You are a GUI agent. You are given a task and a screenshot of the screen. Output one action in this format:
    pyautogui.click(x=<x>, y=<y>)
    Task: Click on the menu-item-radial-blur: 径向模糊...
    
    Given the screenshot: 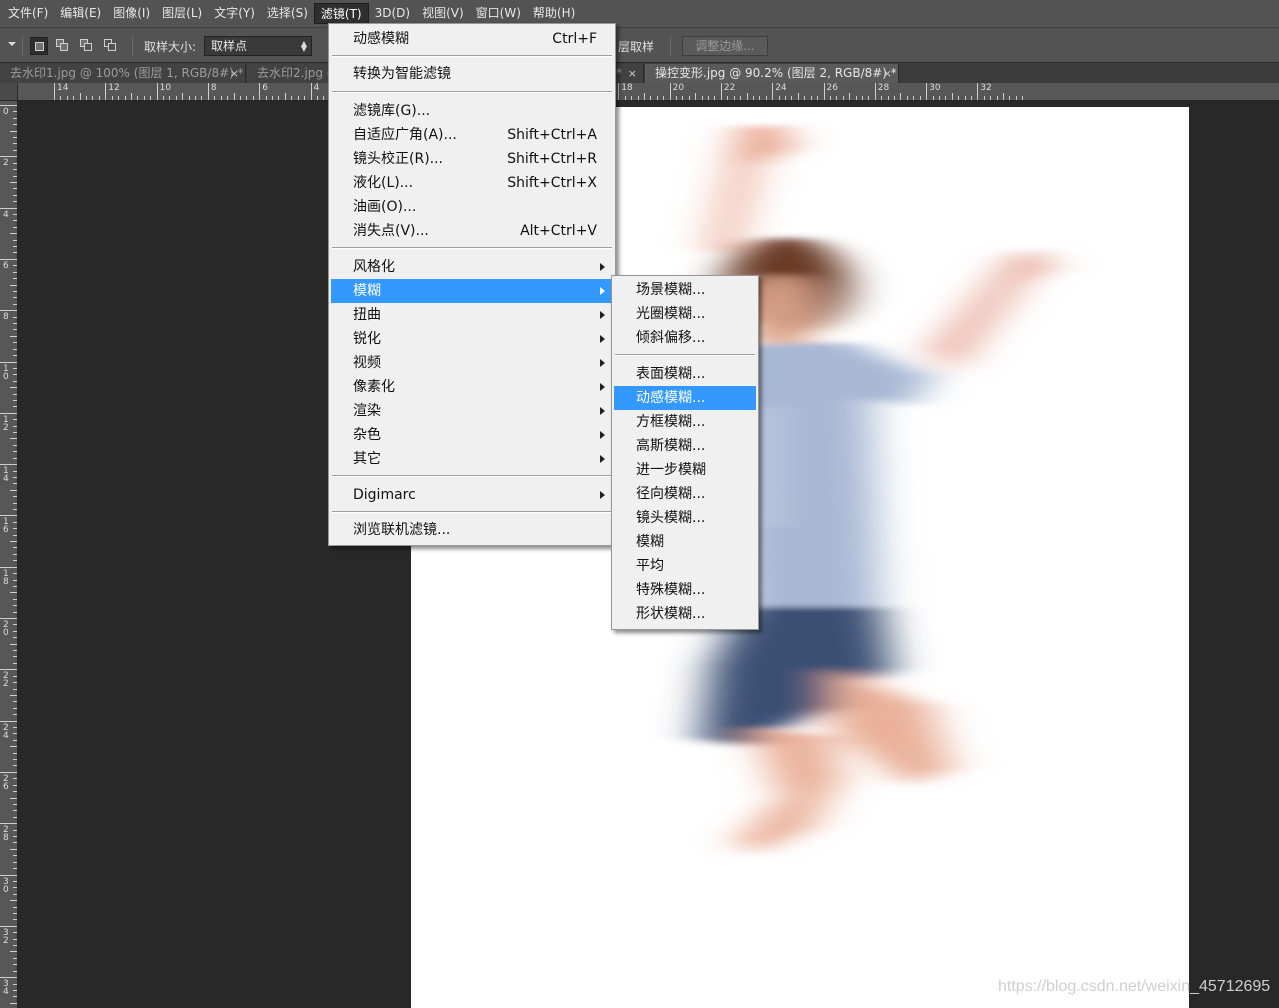 What is the action you would take?
    pyautogui.click(x=685, y=494)
    